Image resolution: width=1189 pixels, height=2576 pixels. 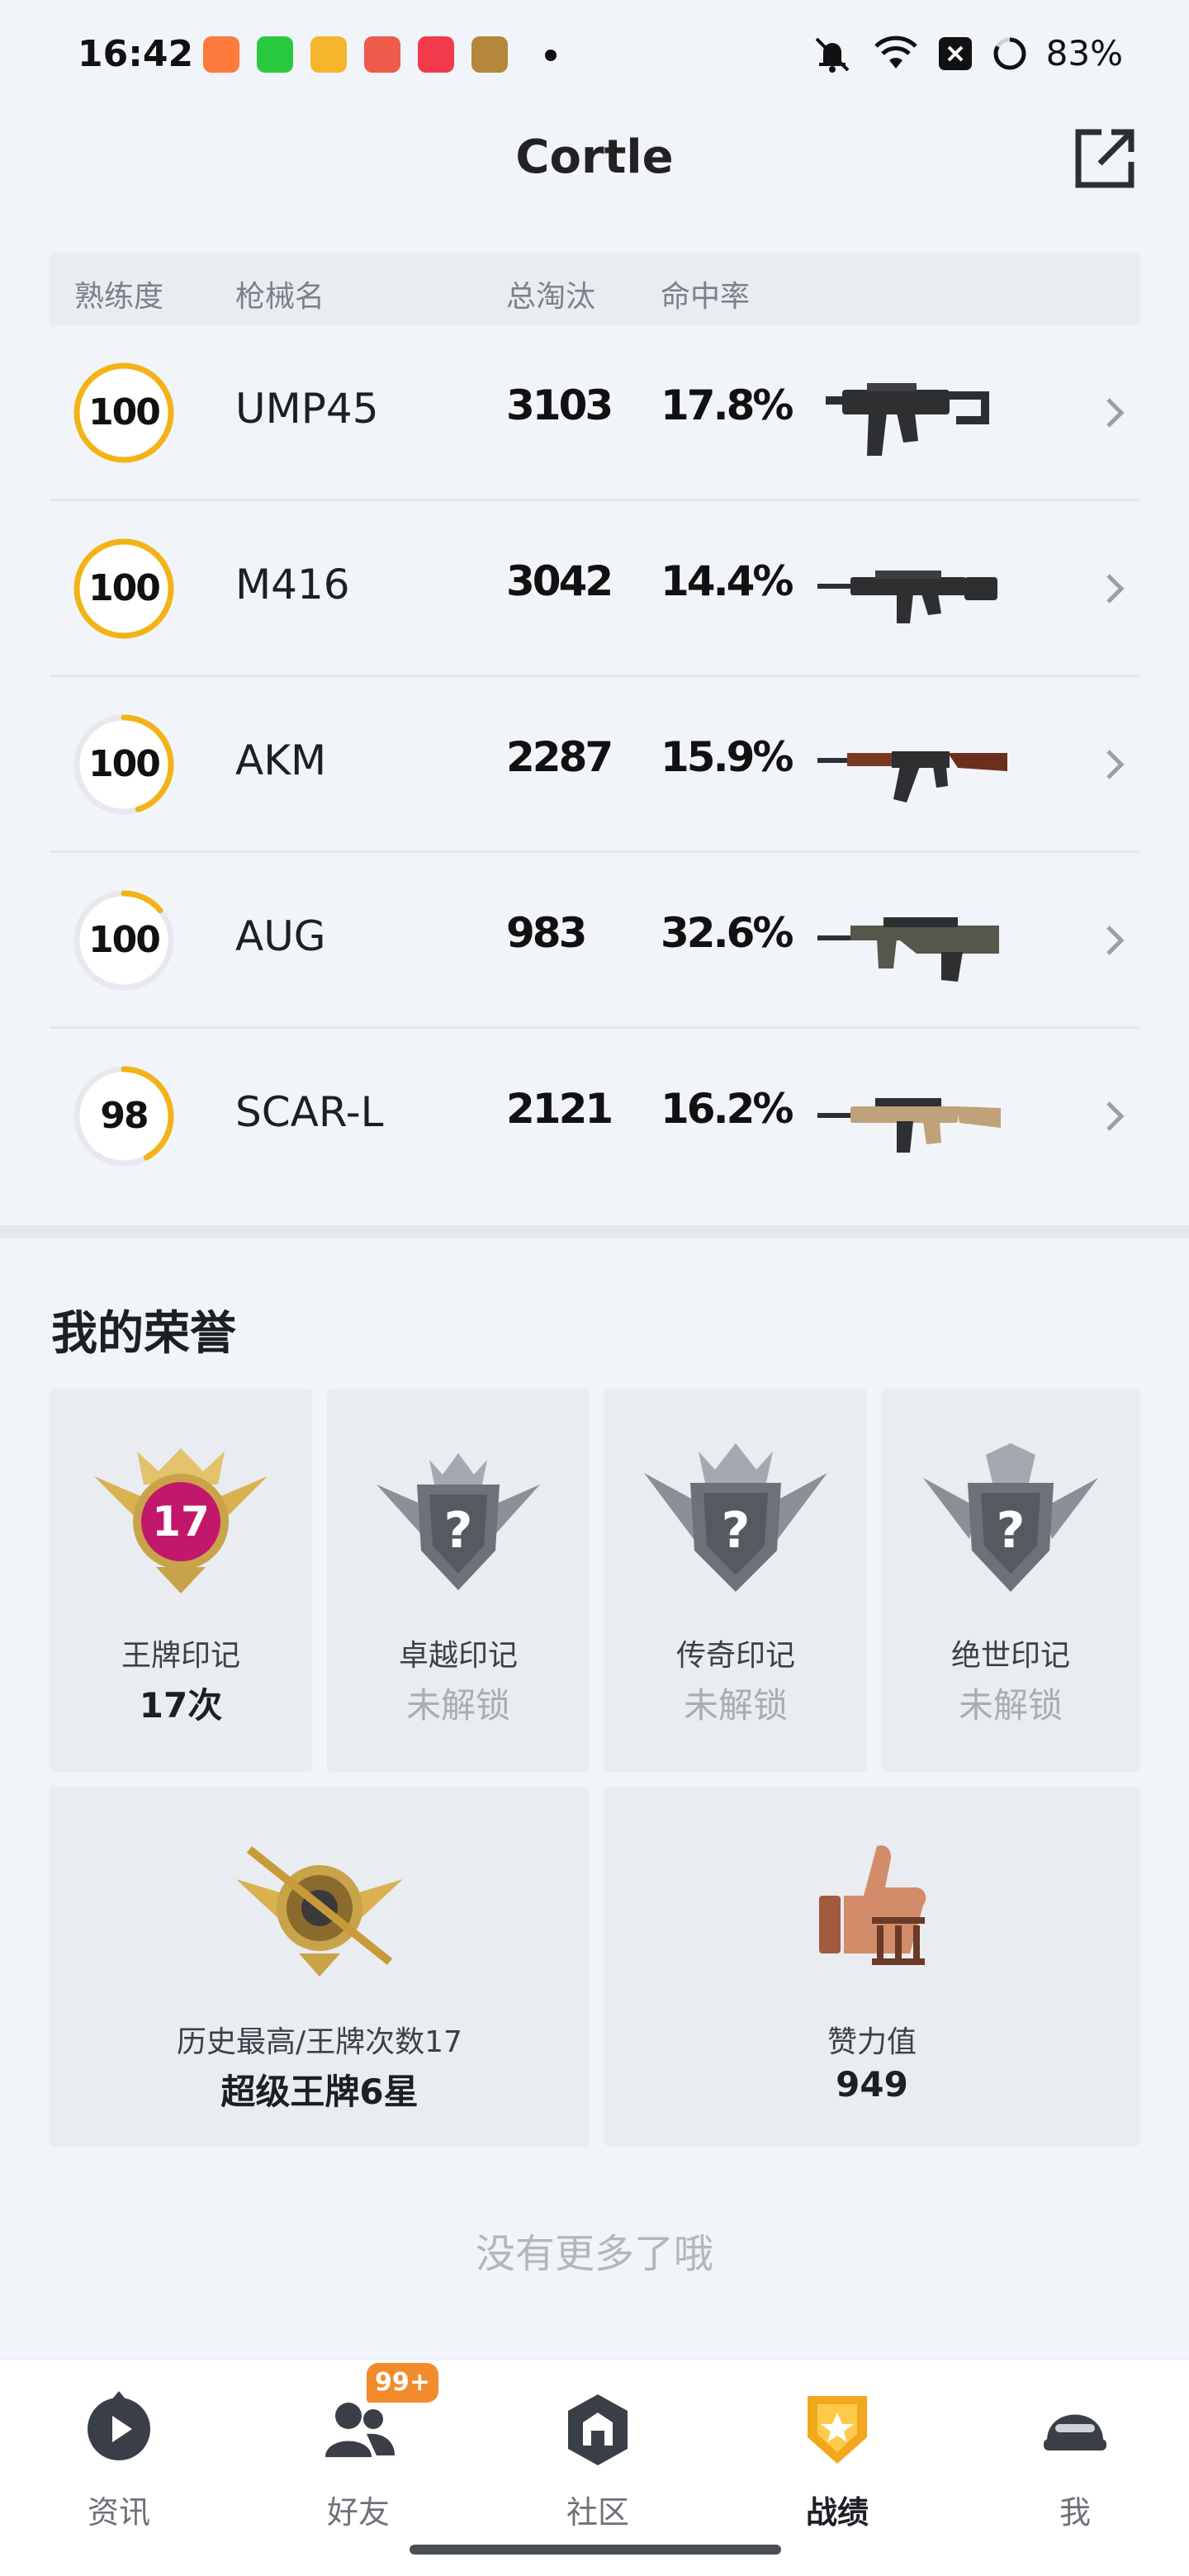 What do you see at coordinates (594, 157) in the screenshot?
I see `page-title: Cortle` at bounding box center [594, 157].